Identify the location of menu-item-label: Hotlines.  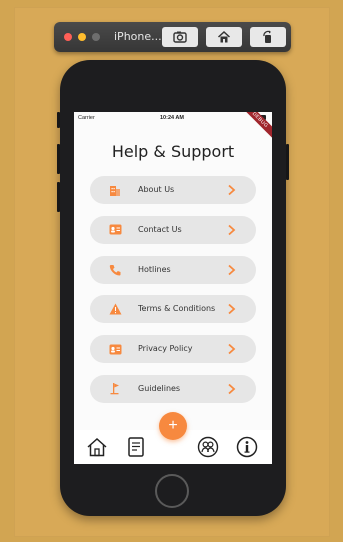
(154, 269).